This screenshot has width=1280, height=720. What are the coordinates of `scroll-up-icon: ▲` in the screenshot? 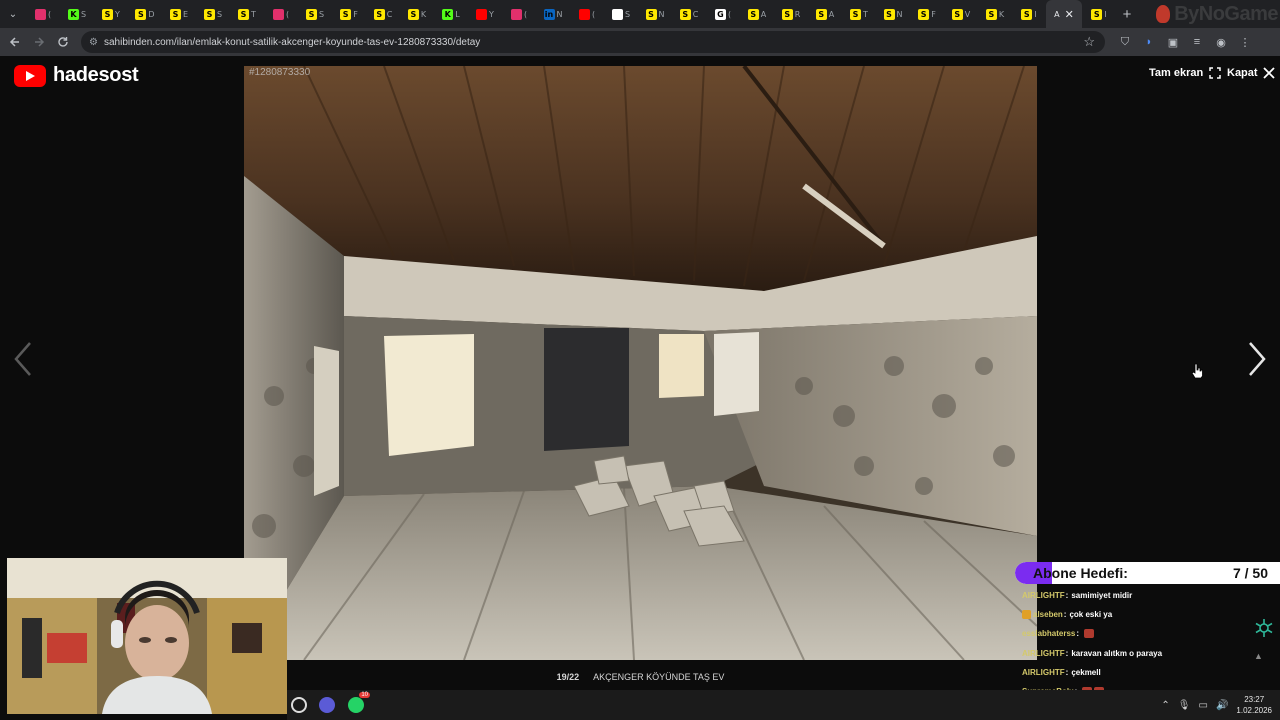 It's located at (1258, 656).